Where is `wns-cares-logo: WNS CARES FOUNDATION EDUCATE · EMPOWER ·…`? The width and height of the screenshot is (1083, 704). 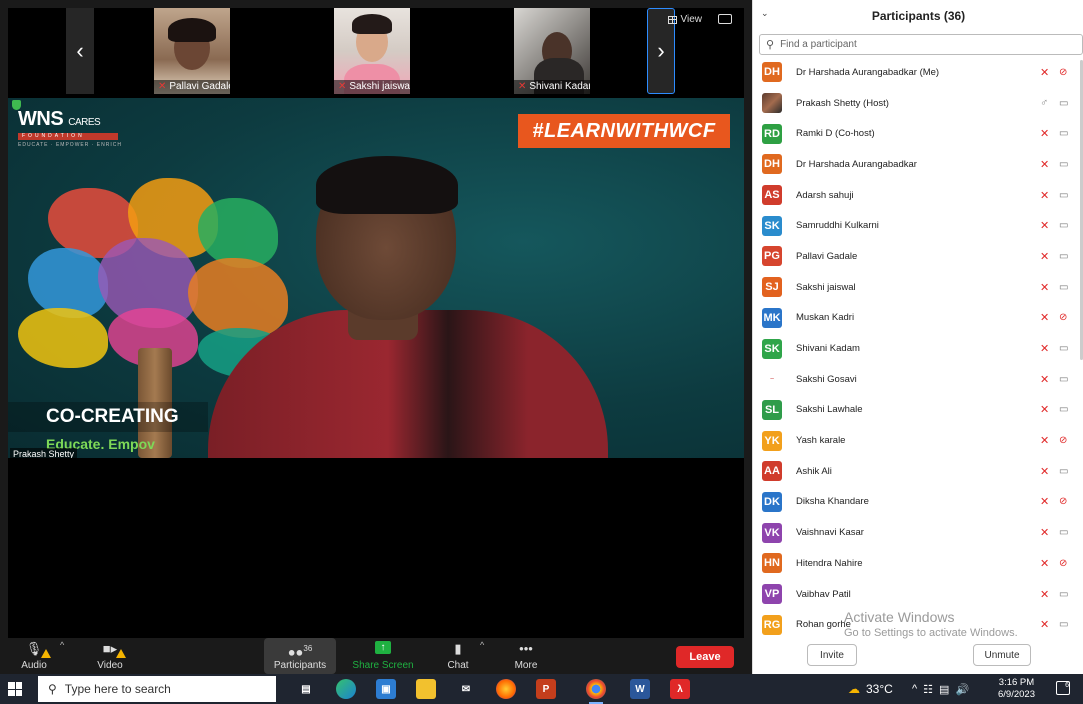 wns-cares-logo: WNS CARES FOUNDATION EDUCATE · EMPOWER ·… is located at coordinates (70, 128).